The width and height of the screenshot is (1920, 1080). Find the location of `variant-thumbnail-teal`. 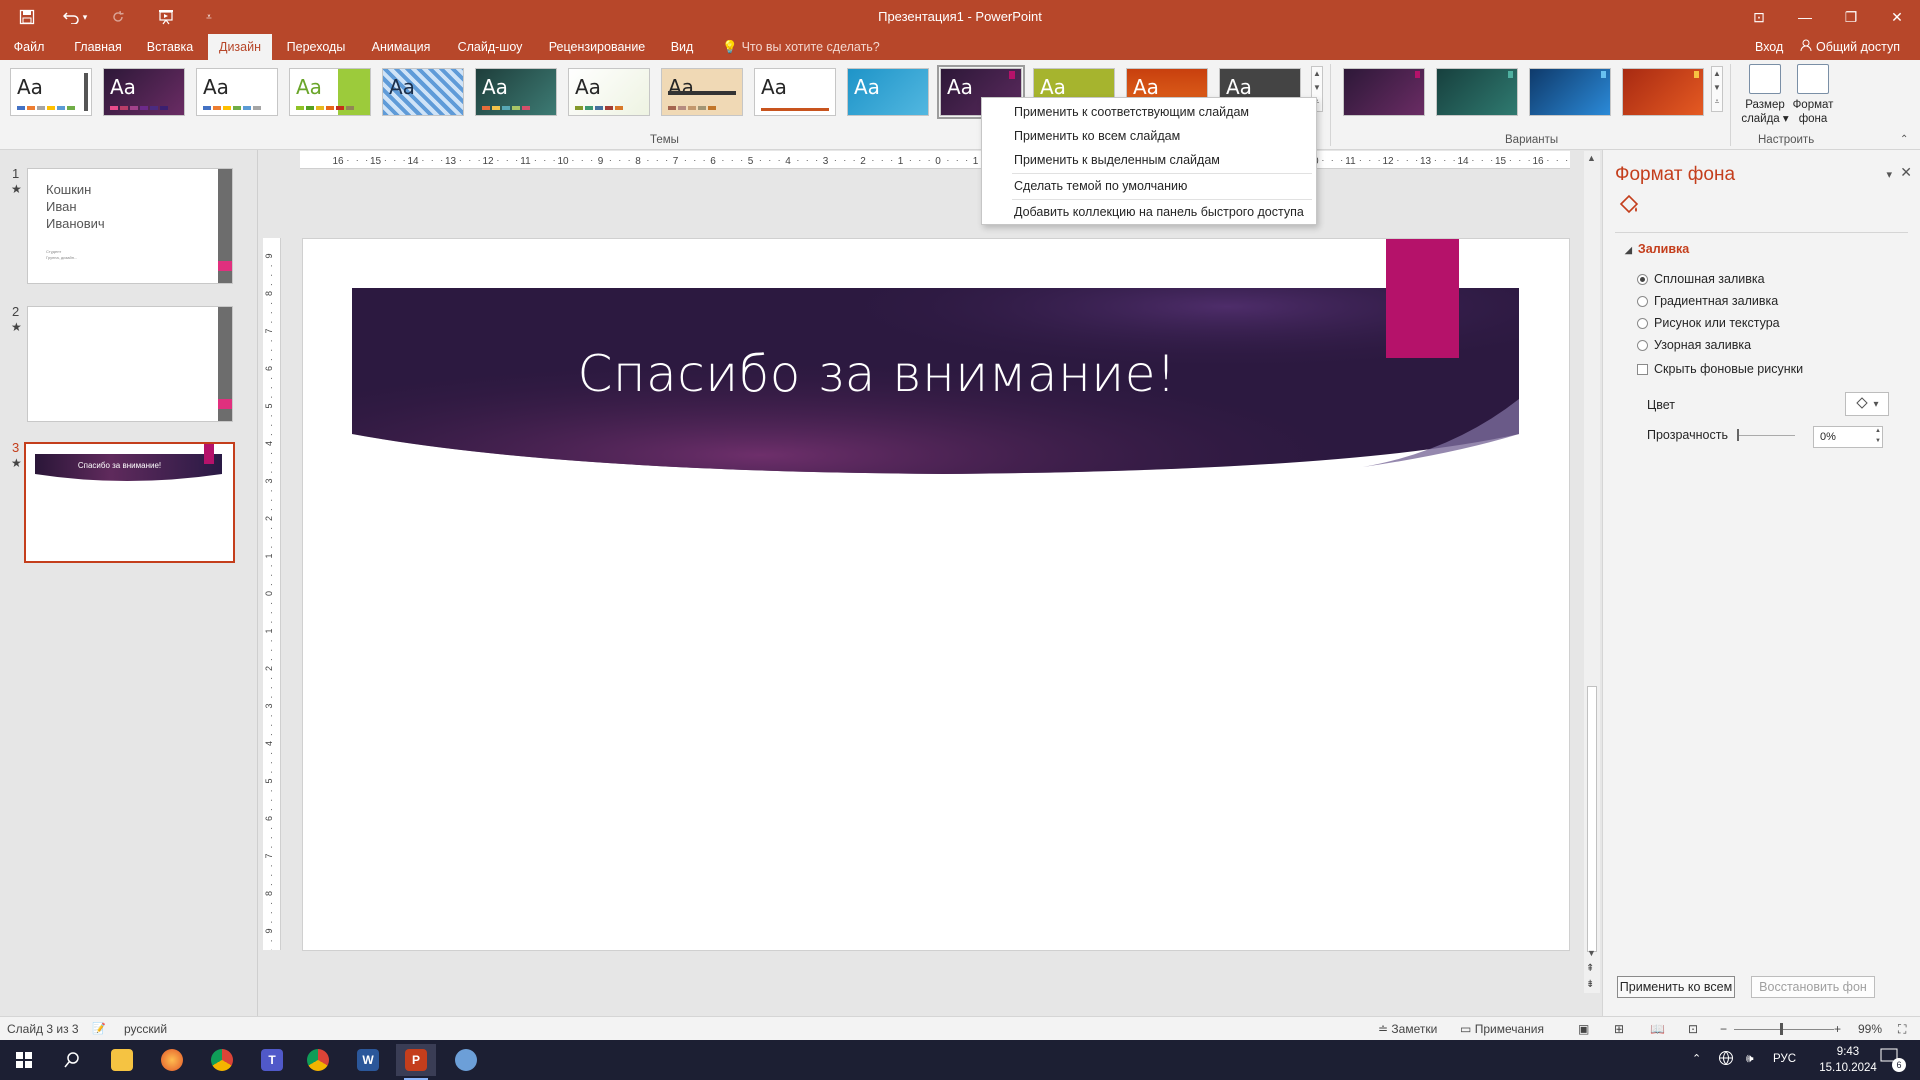

variant-thumbnail-teal is located at coordinates (1477, 92).